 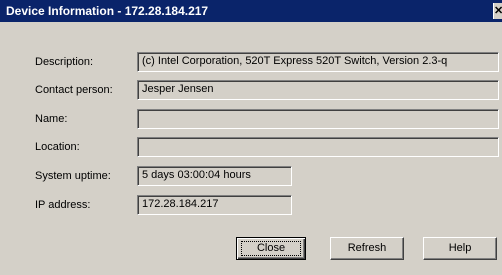 I want to click on location-label: Location:, so click(x=57, y=147).